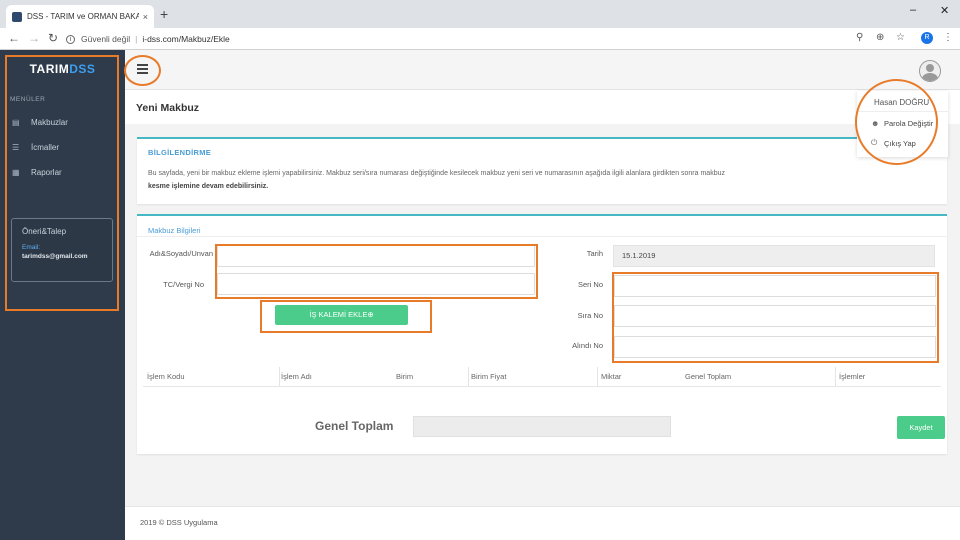  I want to click on menu-item-label: Çıkış Yap, so click(900, 143).